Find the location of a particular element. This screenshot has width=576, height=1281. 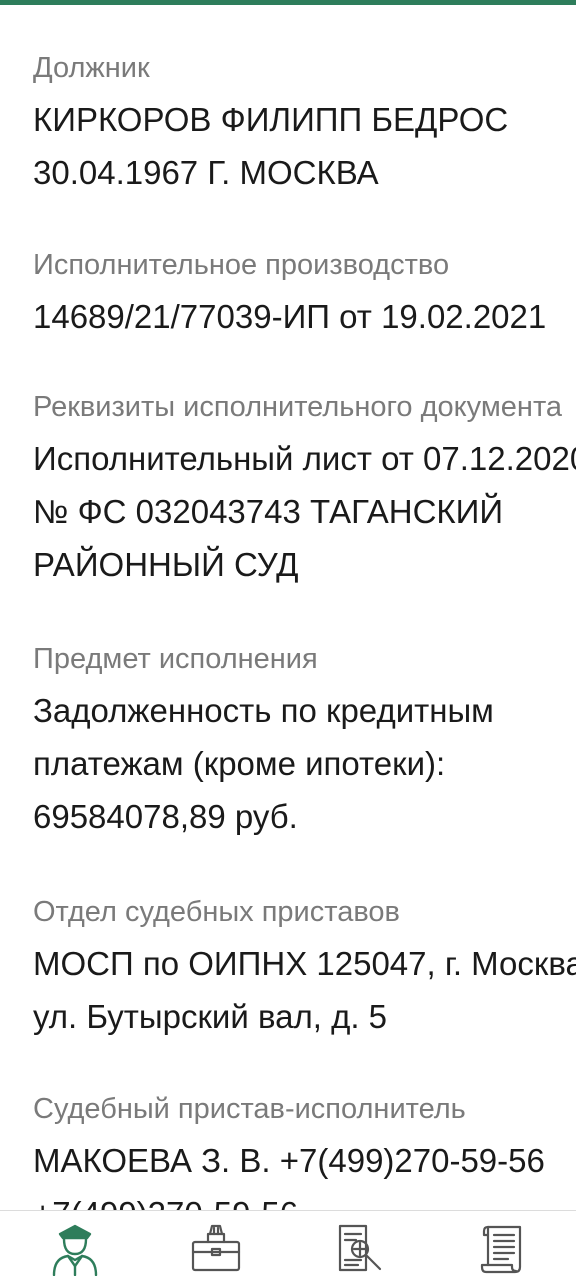

nav-item-bailiff is located at coordinates (75, 1248).